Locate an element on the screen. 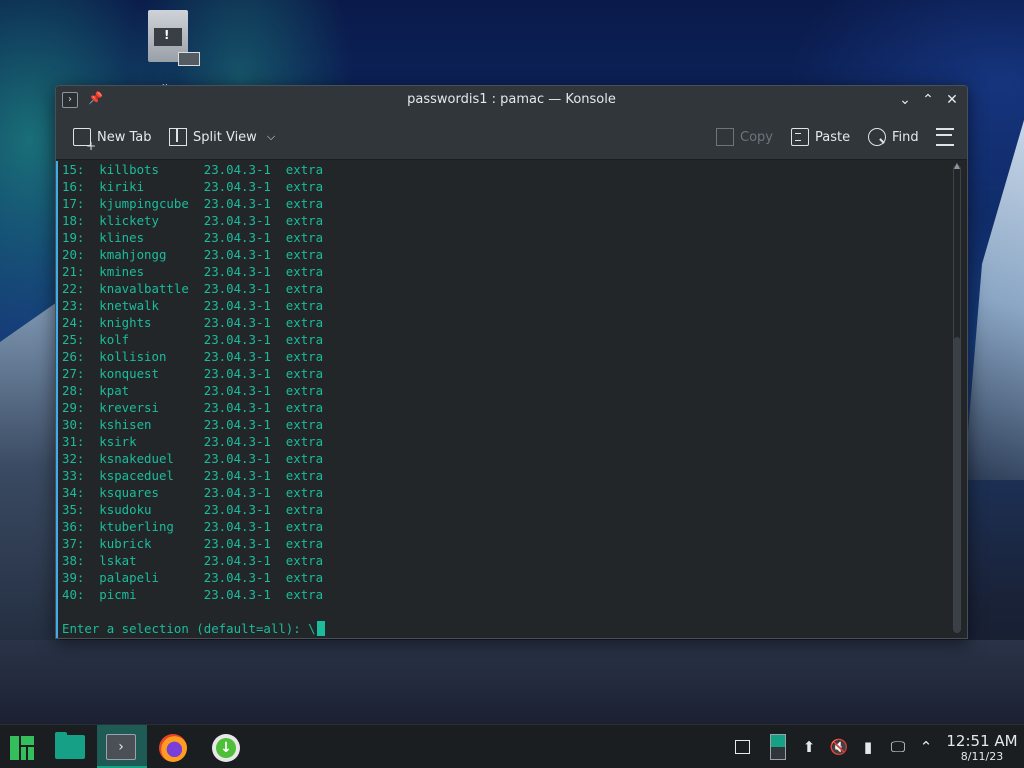 This screenshot has height=768, width=1024. show-desktop-icon is located at coordinates (742, 747).